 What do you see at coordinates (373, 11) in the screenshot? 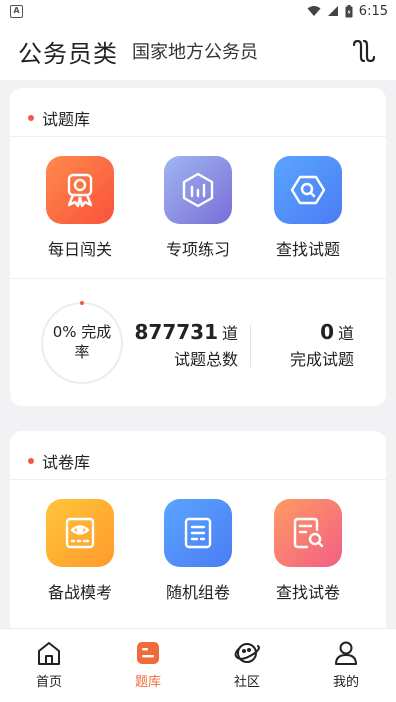
I see `clock: 6:15` at bounding box center [373, 11].